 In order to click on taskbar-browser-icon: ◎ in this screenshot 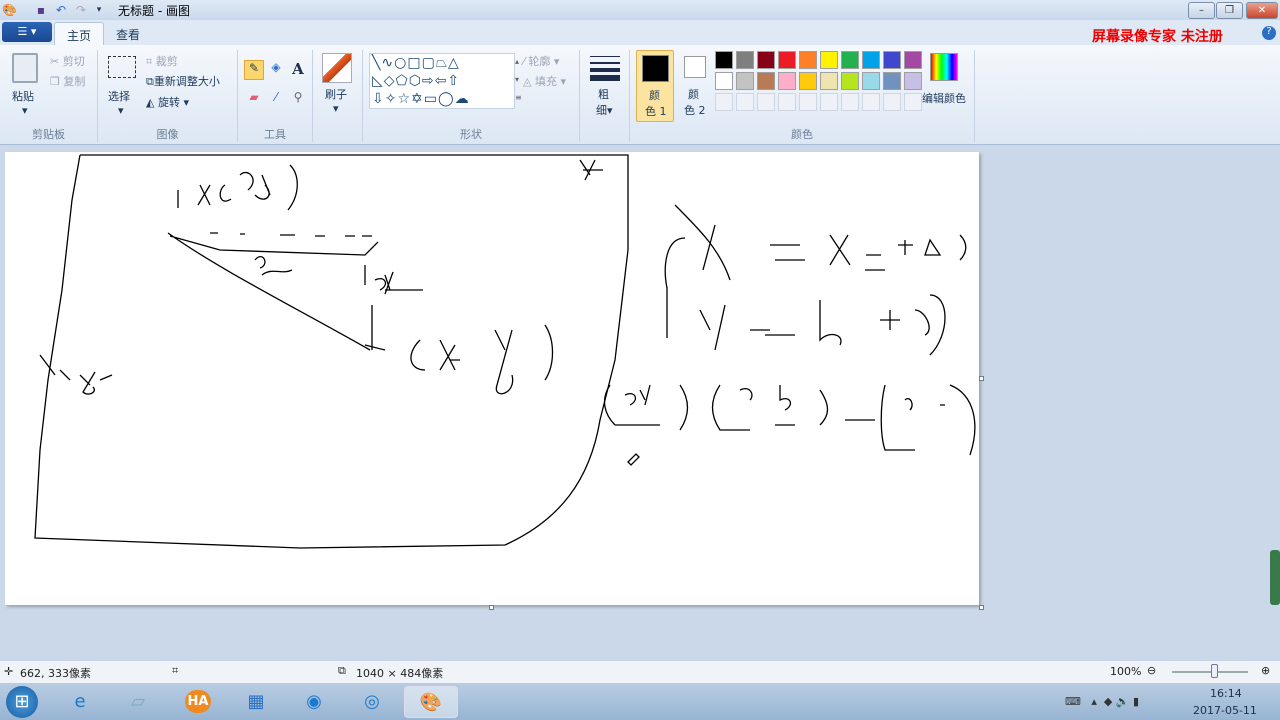, I will do `click(372, 702)`.